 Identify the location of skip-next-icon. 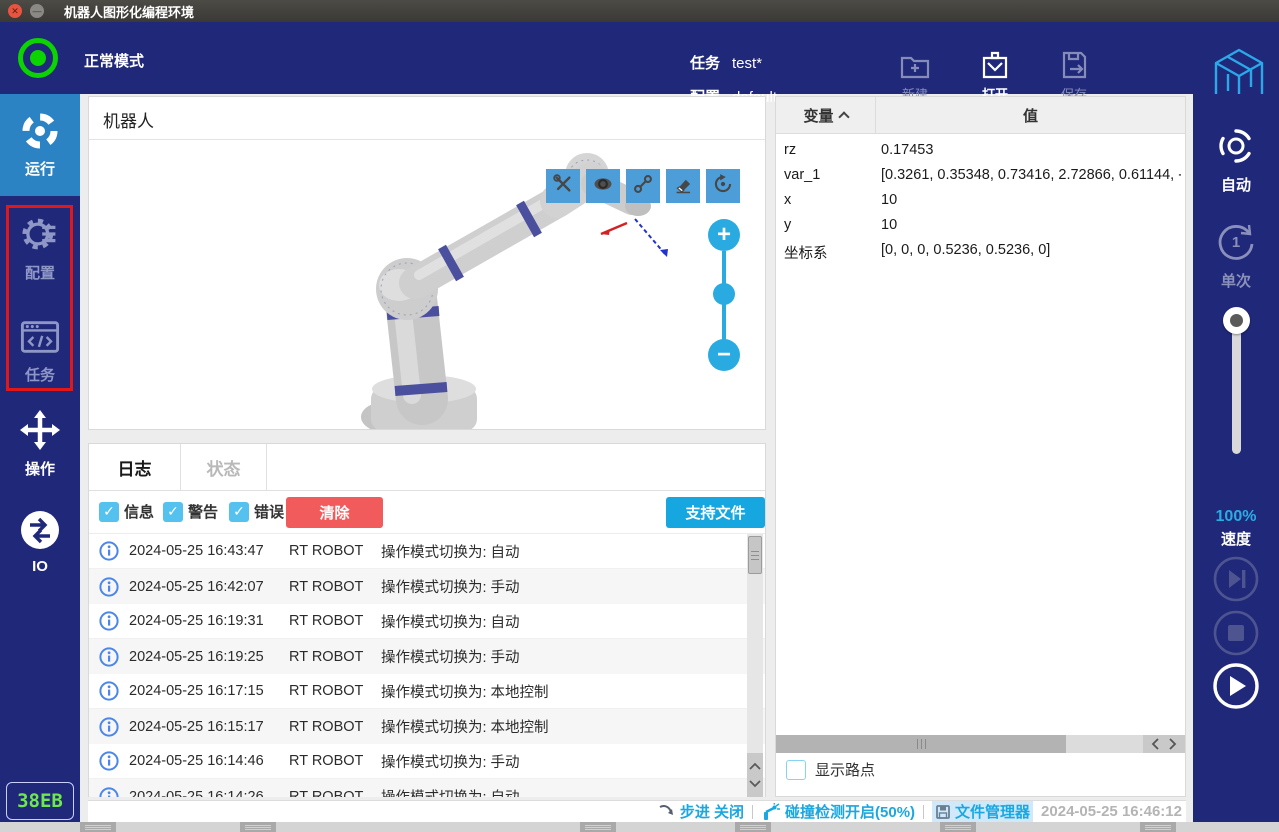
(1236, 579).